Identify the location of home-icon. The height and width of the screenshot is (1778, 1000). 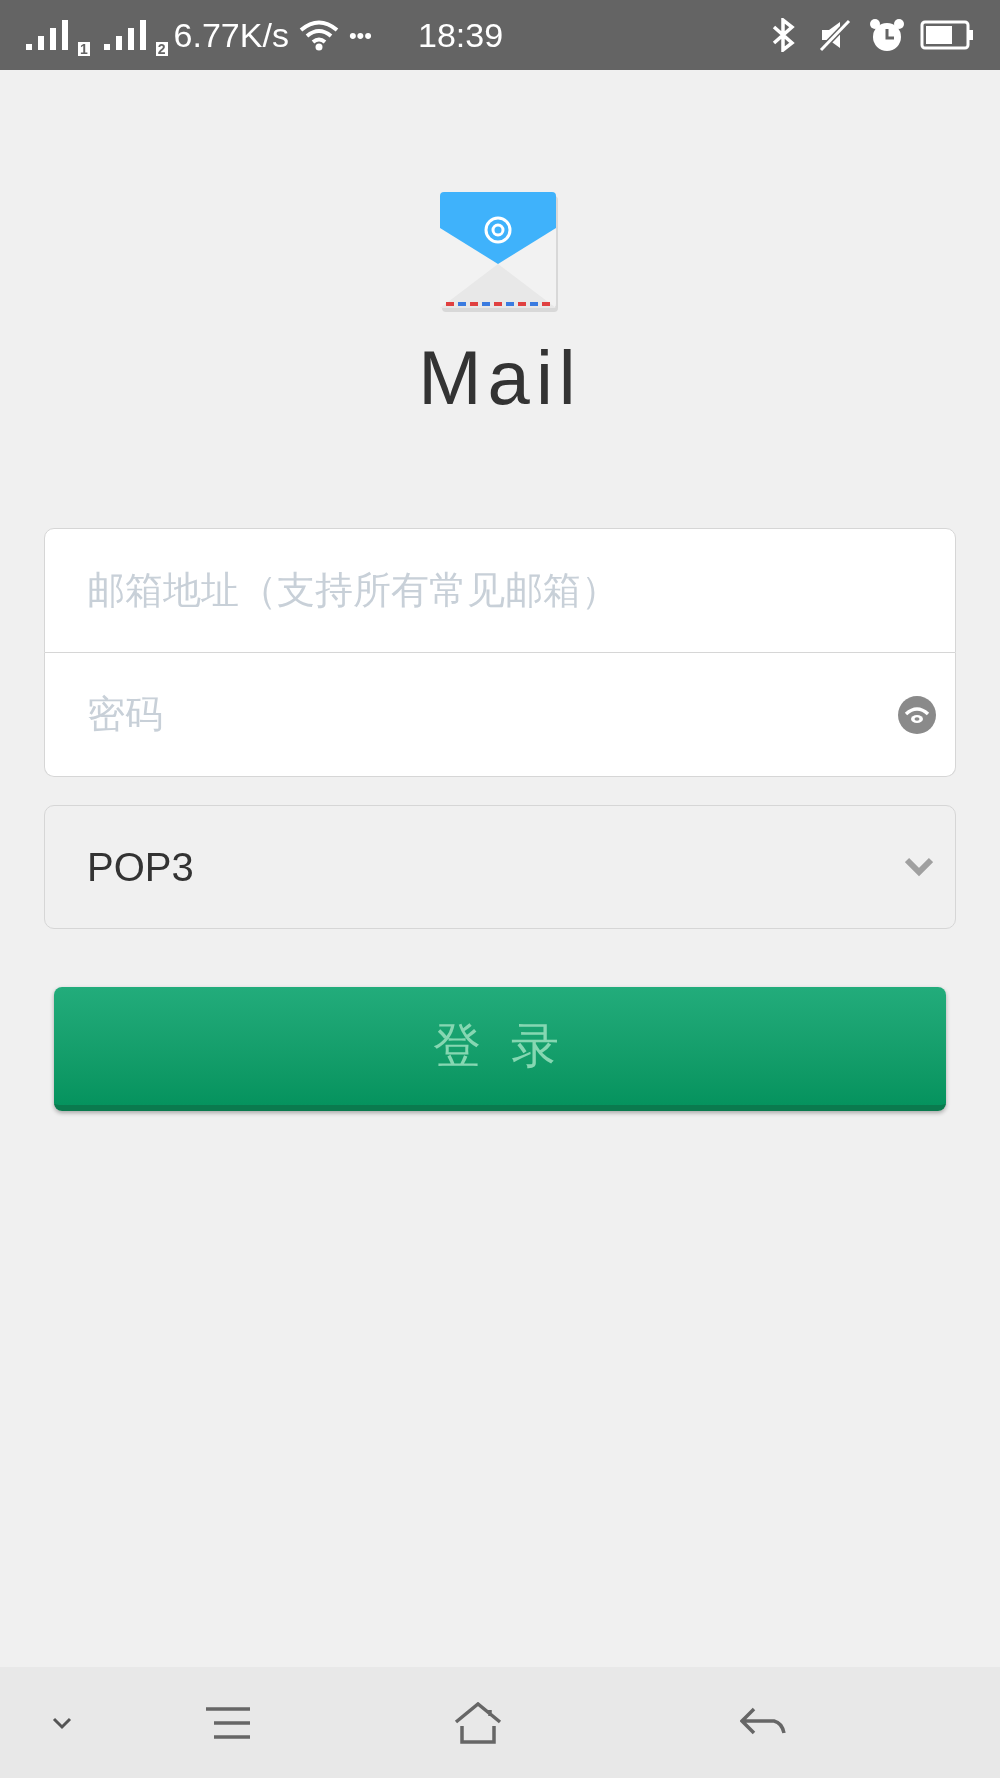
(478, 1722).